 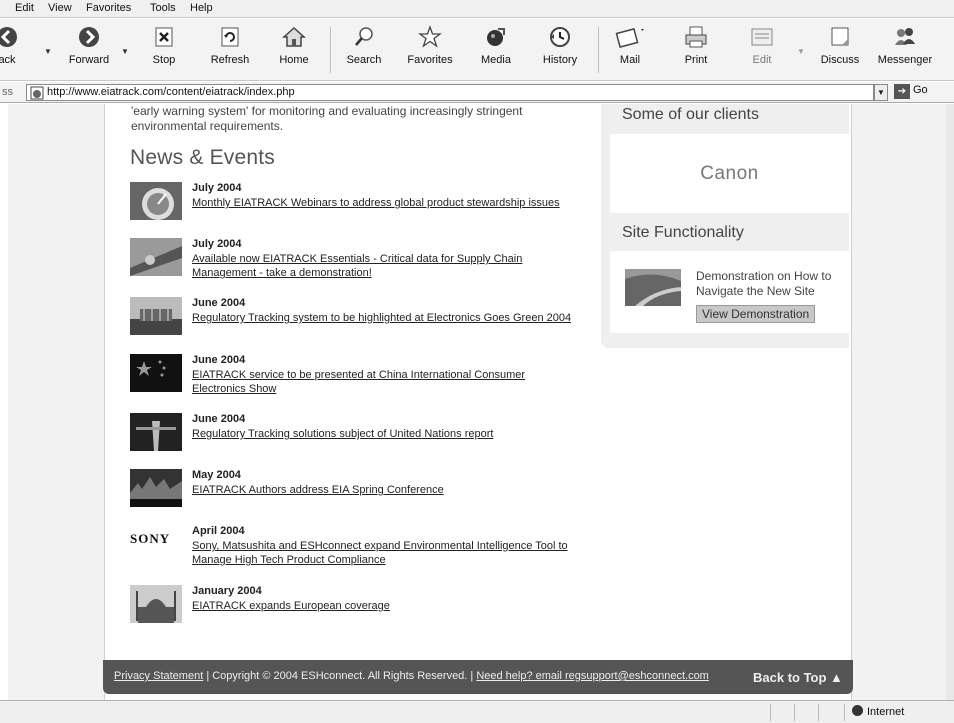 I want to click on refresh-label: Refresh, so click(x=230, y=60).